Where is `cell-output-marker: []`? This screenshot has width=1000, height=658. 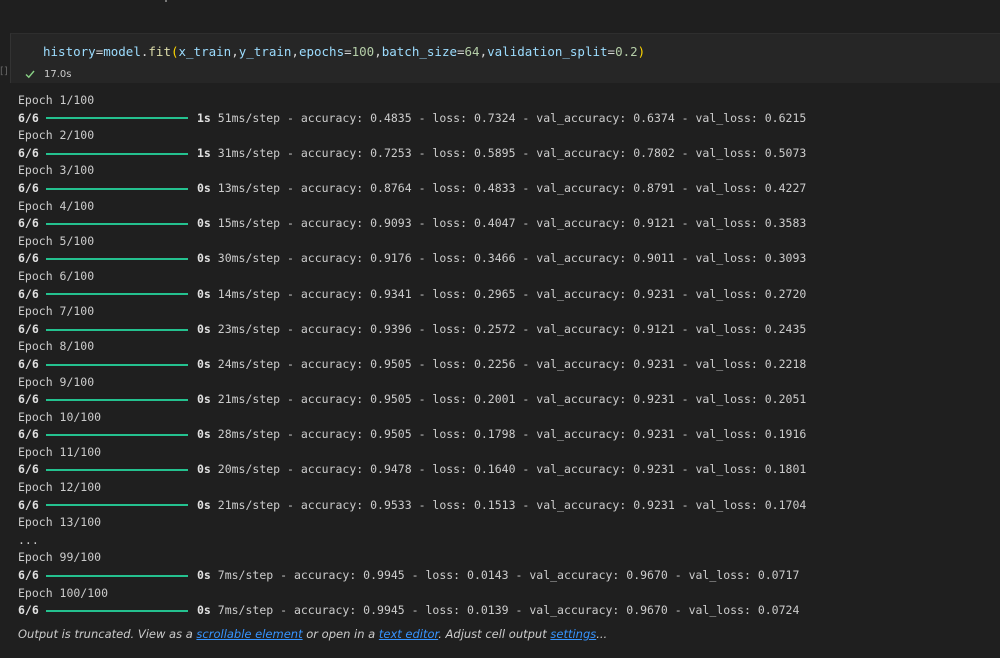 cell-output-marker: [] is located at coordinates (4, 71).